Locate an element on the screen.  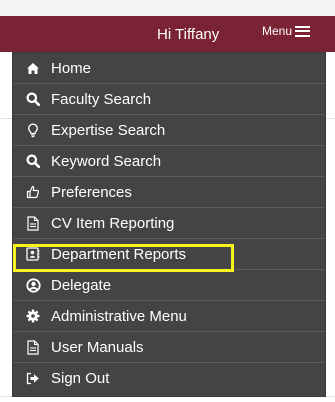
menu-item-home: Home is located at coordinates (169, 68).